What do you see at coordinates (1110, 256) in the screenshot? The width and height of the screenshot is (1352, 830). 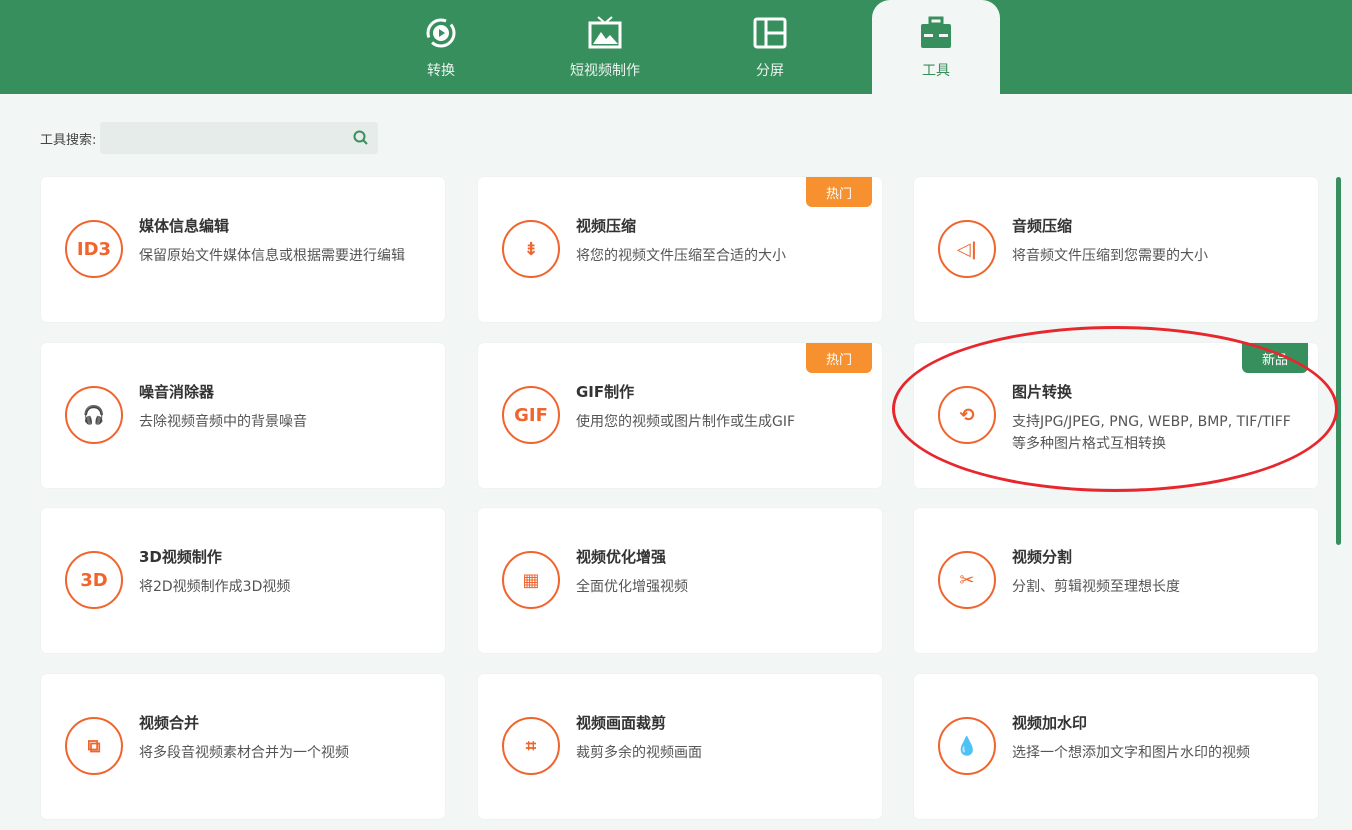 I see `tool-description: 将音频文件压缩到您需要的大小` at bounding box center [1110, 256].